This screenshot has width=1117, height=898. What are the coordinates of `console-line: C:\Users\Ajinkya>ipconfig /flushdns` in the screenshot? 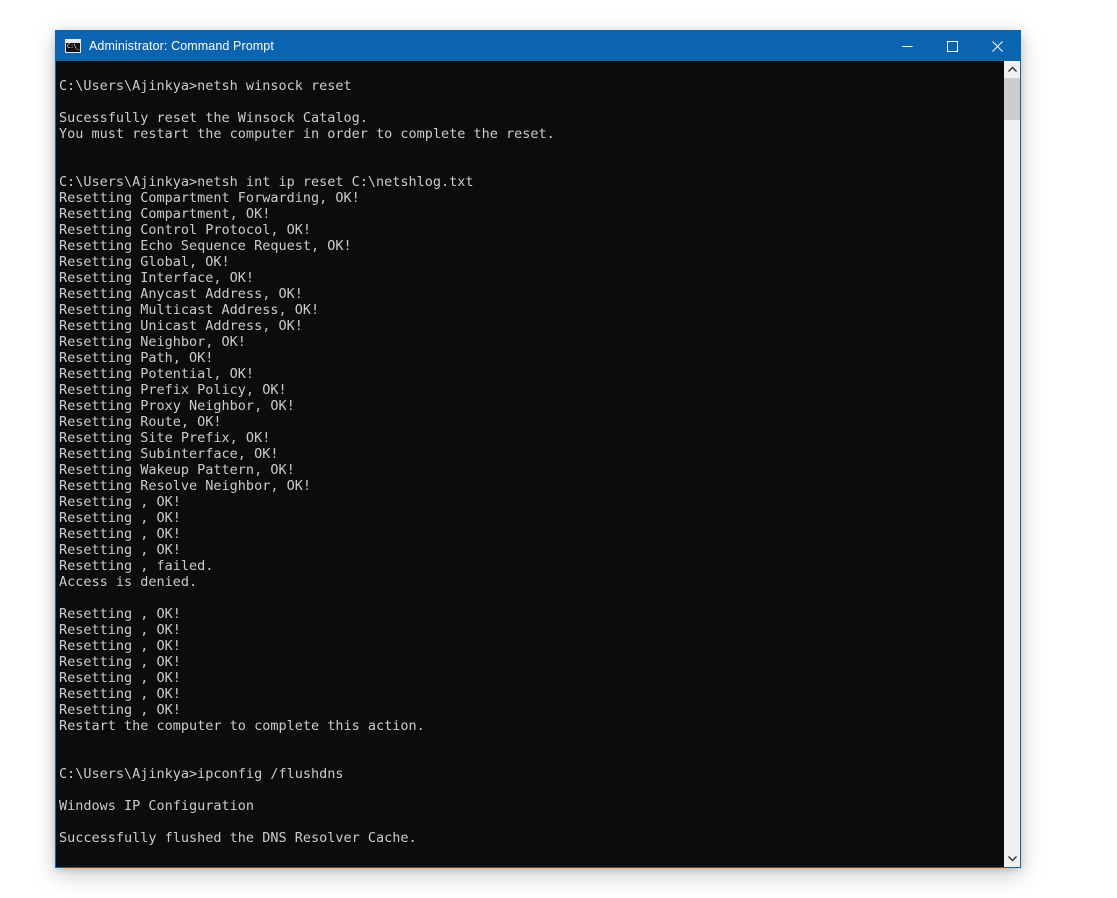 It's located at (201, 774).